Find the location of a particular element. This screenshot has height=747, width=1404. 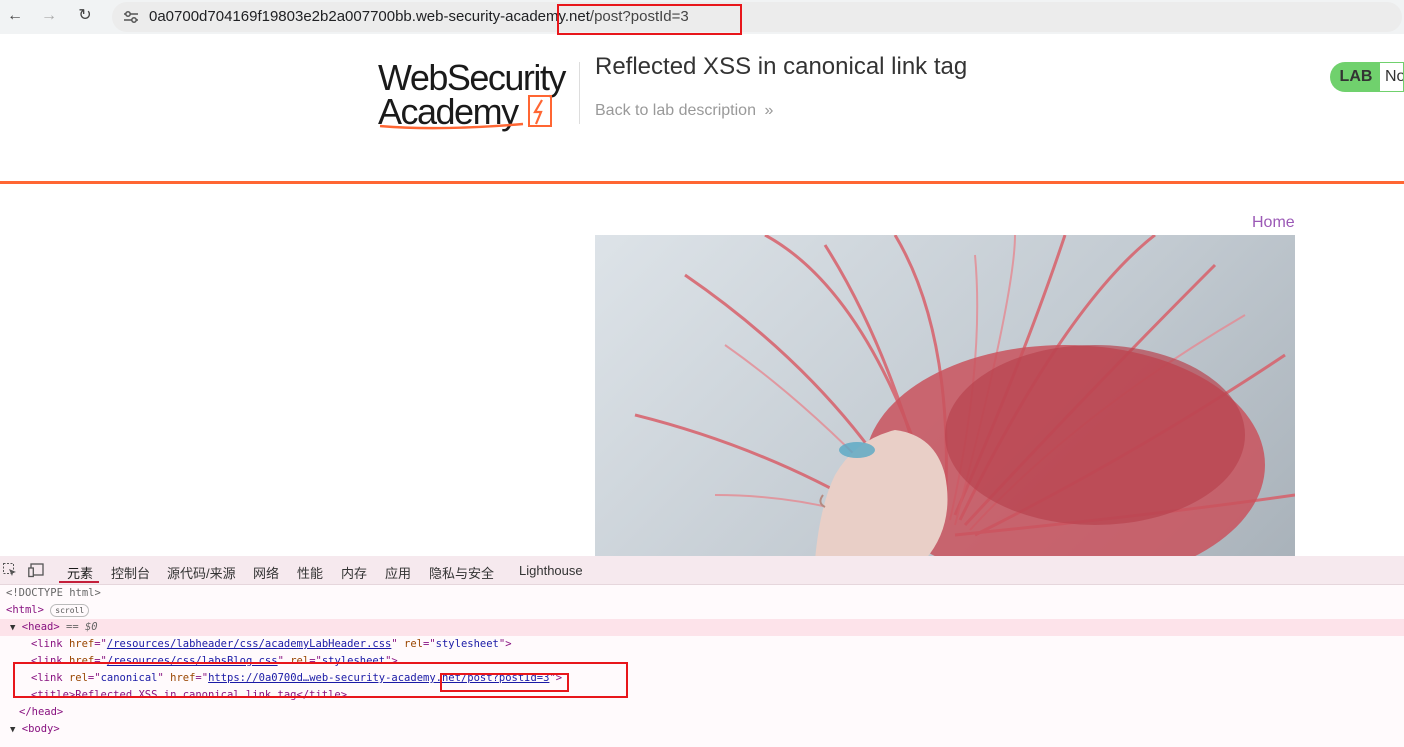

tab-lighthouse: Lighthouse is located at coordinates (551, 570).